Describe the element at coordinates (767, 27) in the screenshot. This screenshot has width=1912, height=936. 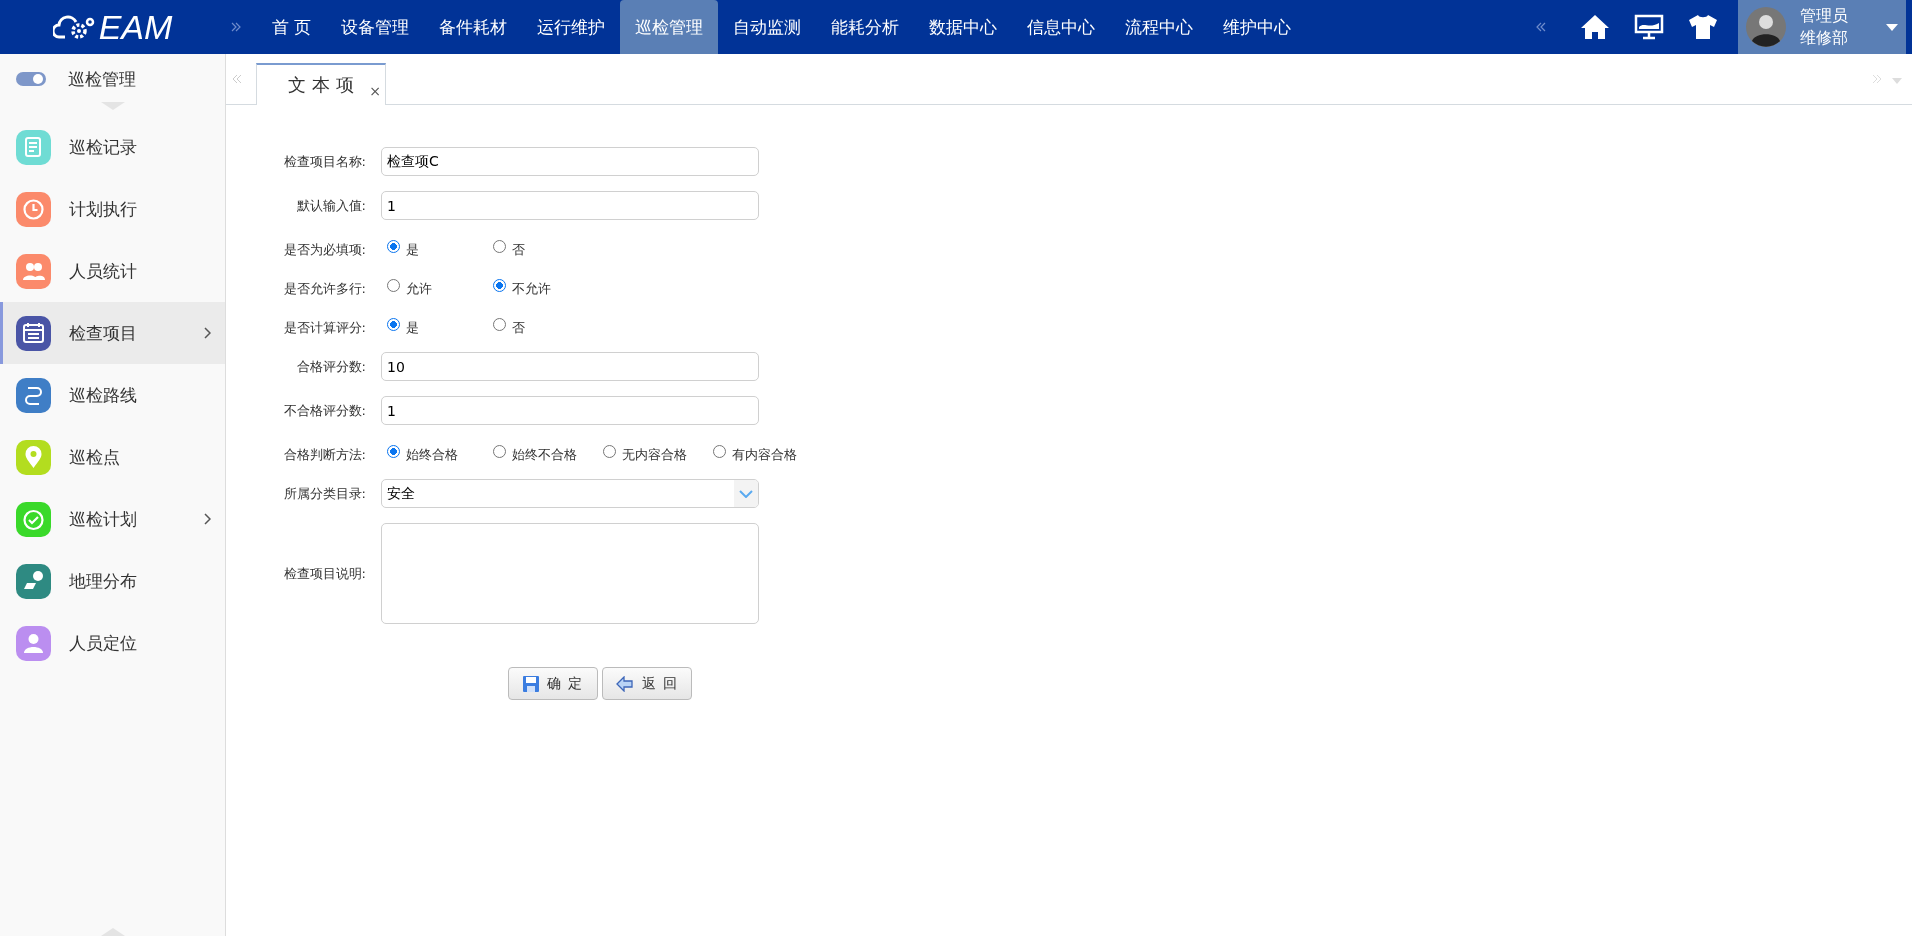
I see `nav-menu-item: 自动监测` at that location.